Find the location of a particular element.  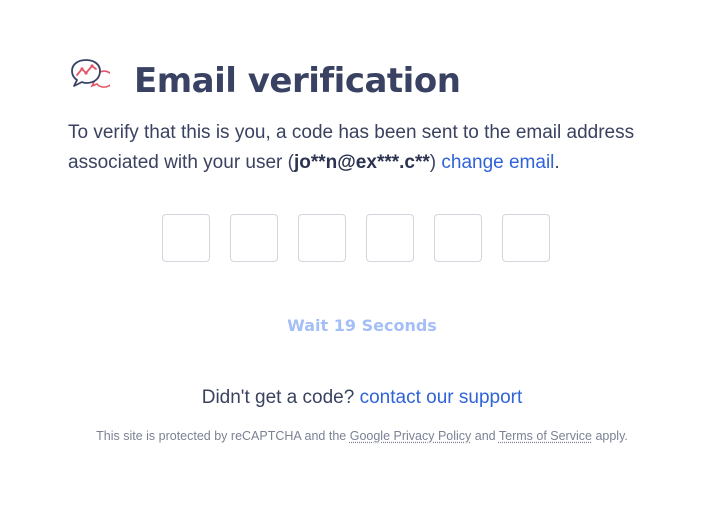

page-title: Email verification is located at coordinates (297, 81).